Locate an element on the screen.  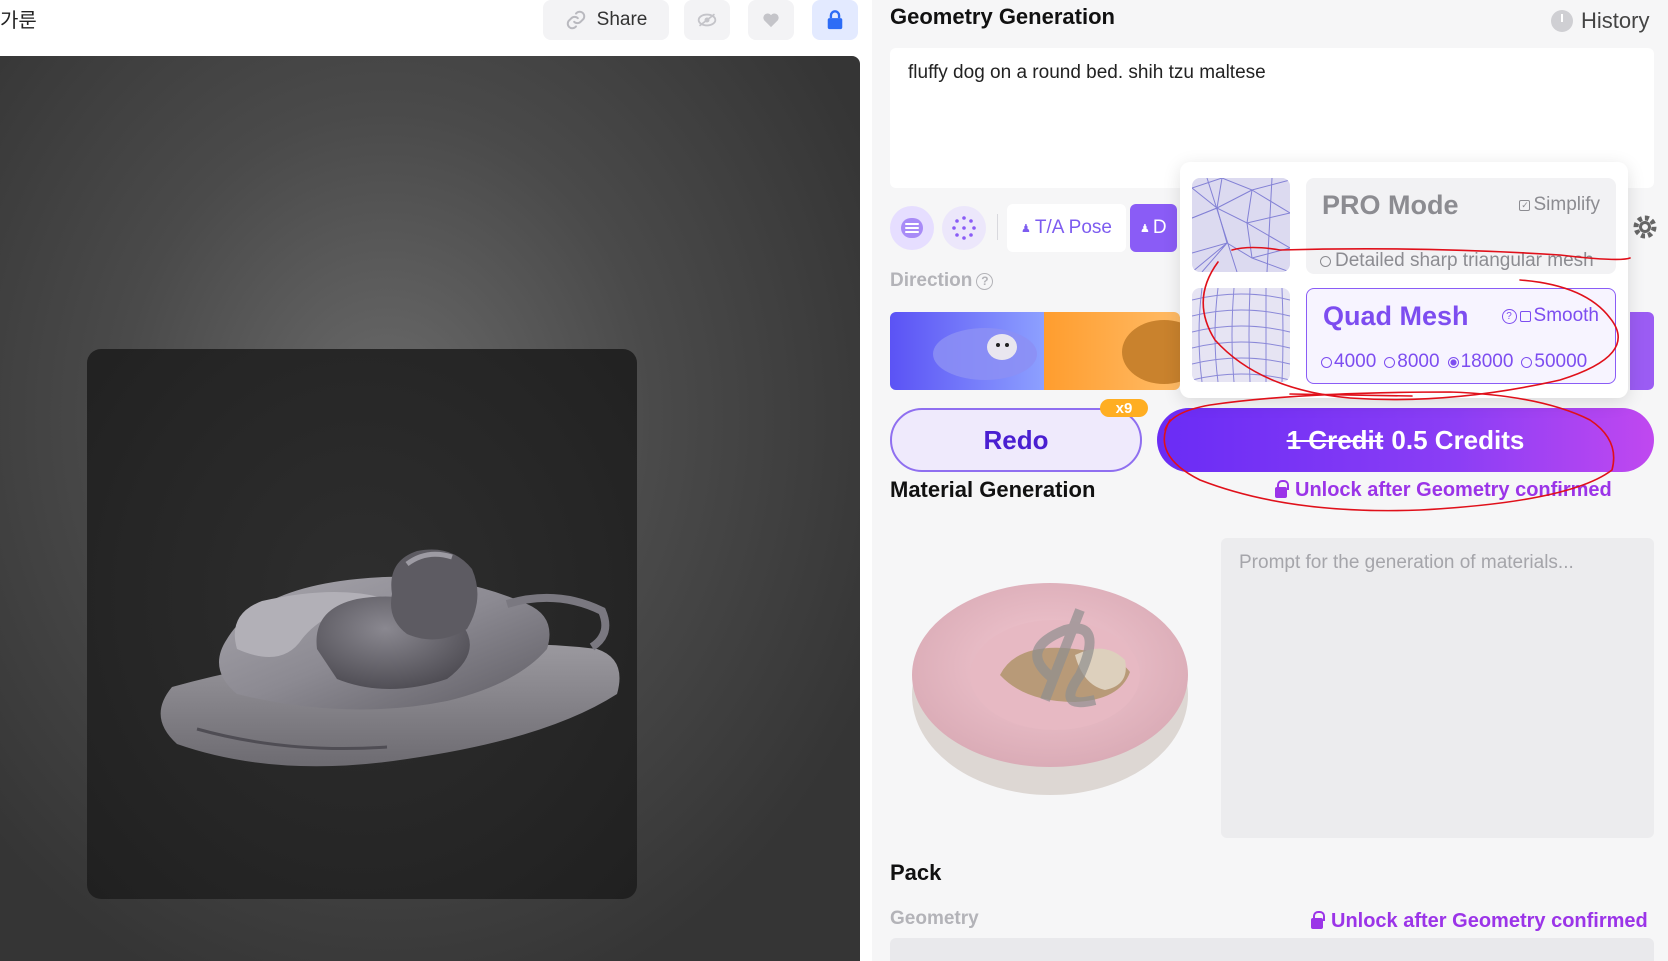
direction-text: Direction is located at coordinates (931, 280).